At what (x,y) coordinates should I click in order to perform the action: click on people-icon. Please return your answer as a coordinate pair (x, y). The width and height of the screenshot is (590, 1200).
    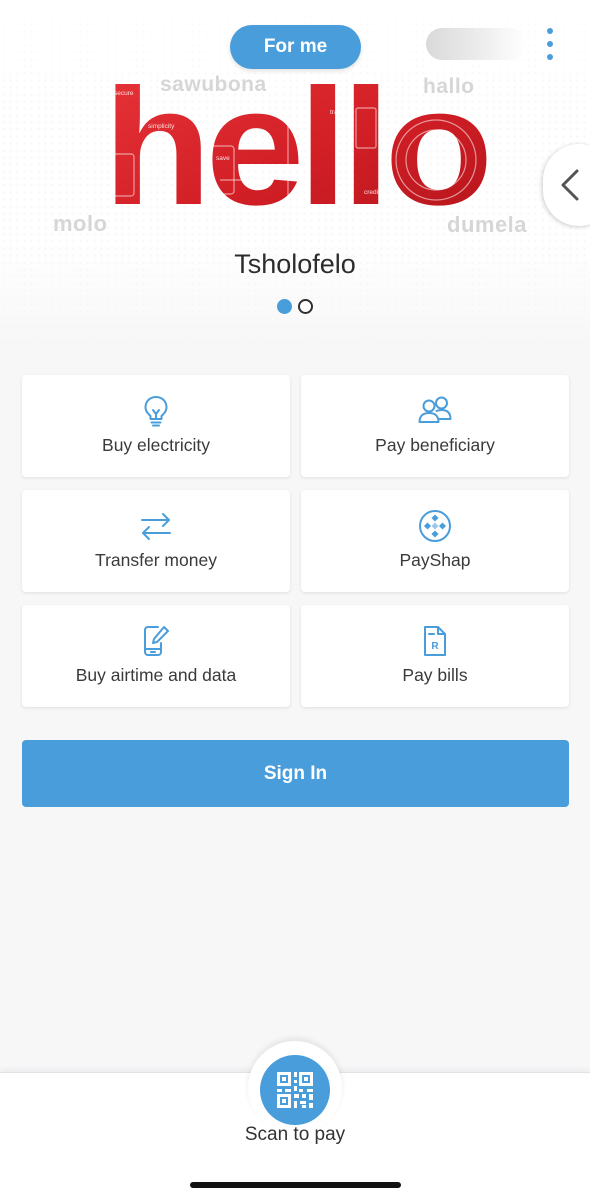
    Looking at the image, I should click on (435, 409).